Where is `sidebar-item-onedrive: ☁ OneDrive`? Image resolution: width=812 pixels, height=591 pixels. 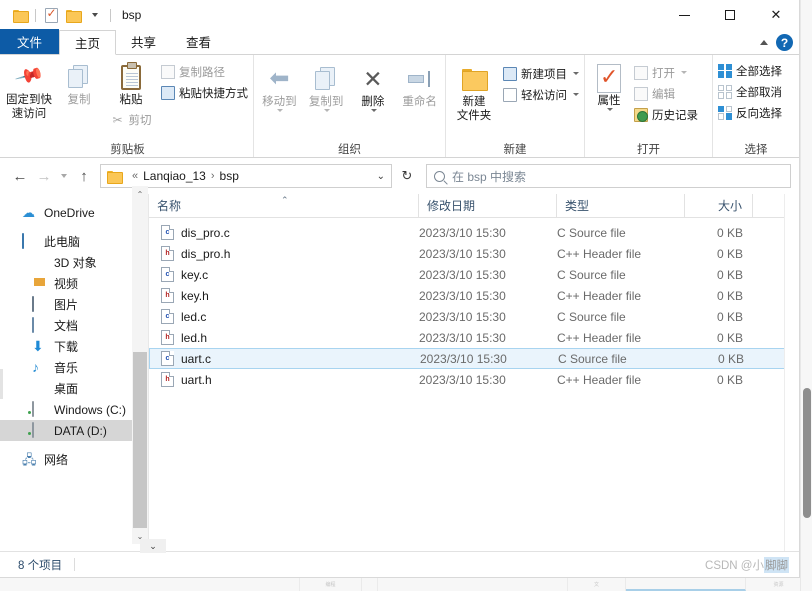
sidebar-item-onedrive: ☁ OneDrive is located at coordinates (74, 212).